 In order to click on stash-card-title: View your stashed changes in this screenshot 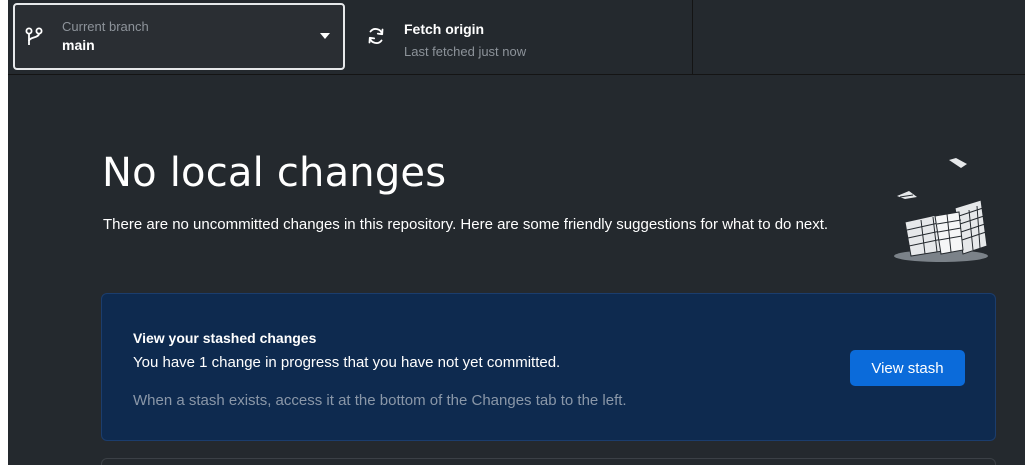, I will do `click(225, 338)`.